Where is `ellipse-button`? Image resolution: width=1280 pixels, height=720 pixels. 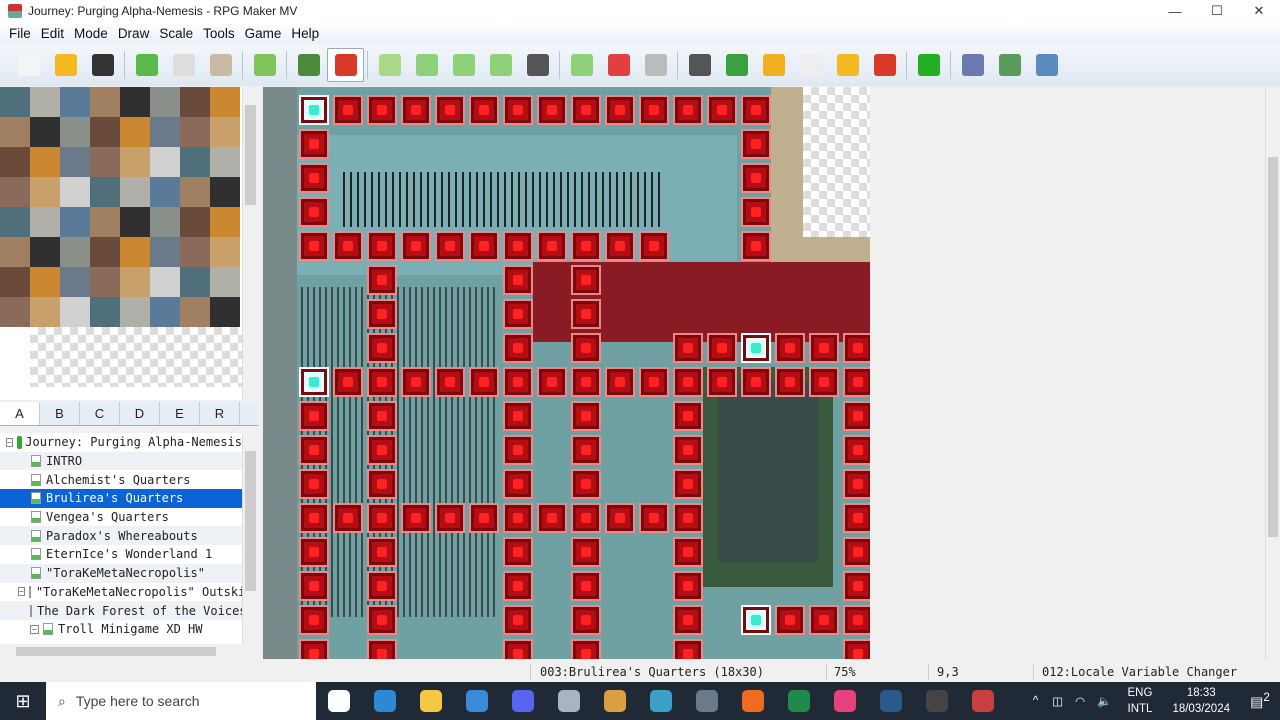 ellipse-button is located at coordinates (463, 65).